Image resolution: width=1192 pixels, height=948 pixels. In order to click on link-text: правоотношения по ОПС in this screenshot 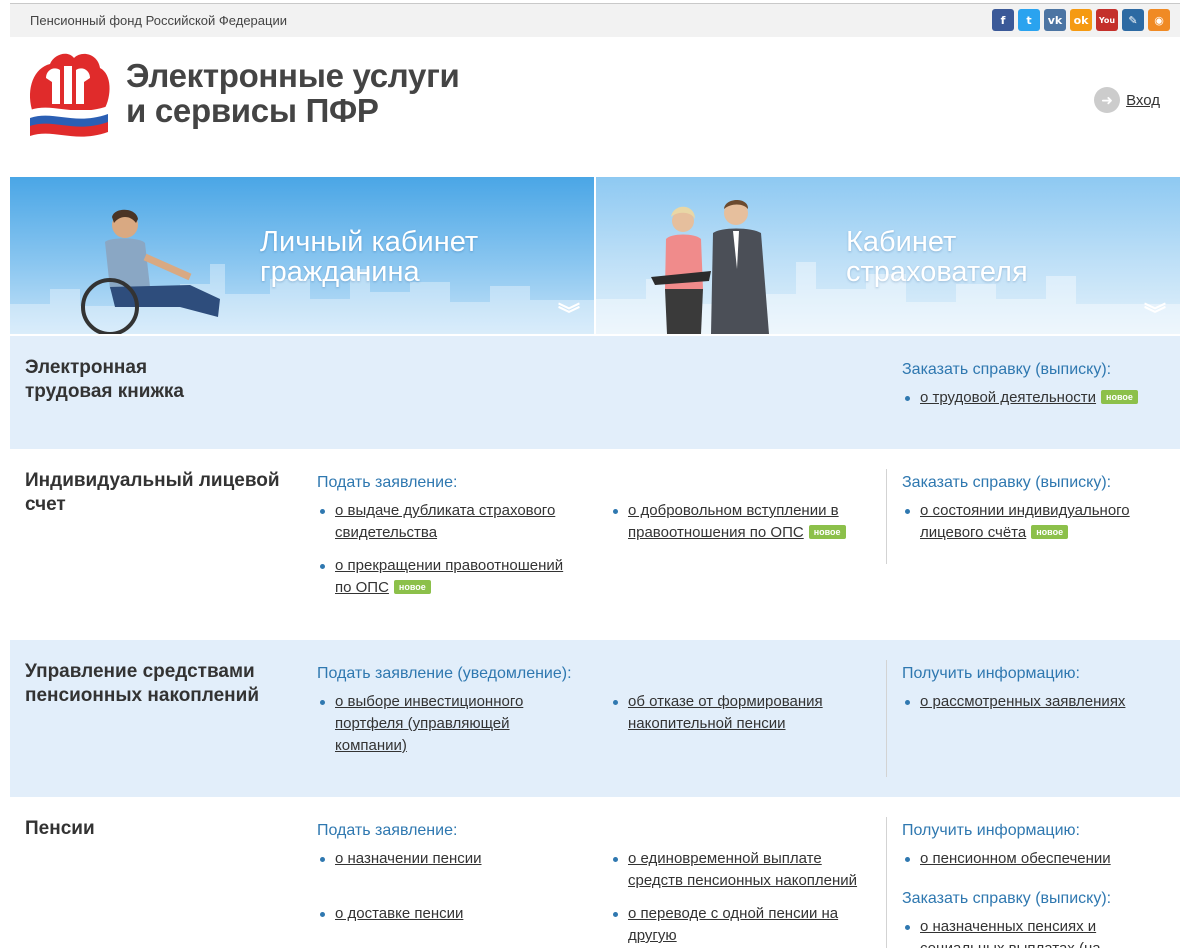, I will do `click(716, 532)`.